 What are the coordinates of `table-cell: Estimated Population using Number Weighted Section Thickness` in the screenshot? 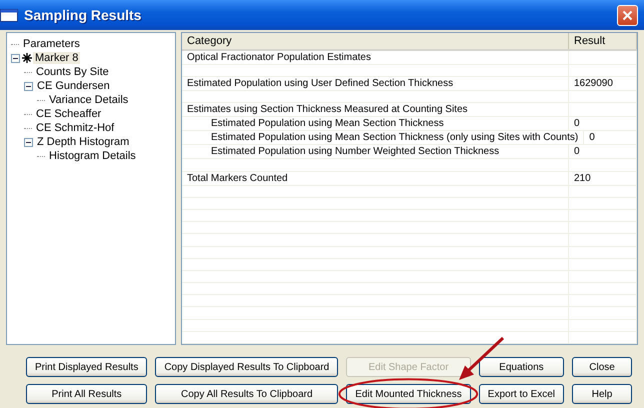 It's located at (355, 152).